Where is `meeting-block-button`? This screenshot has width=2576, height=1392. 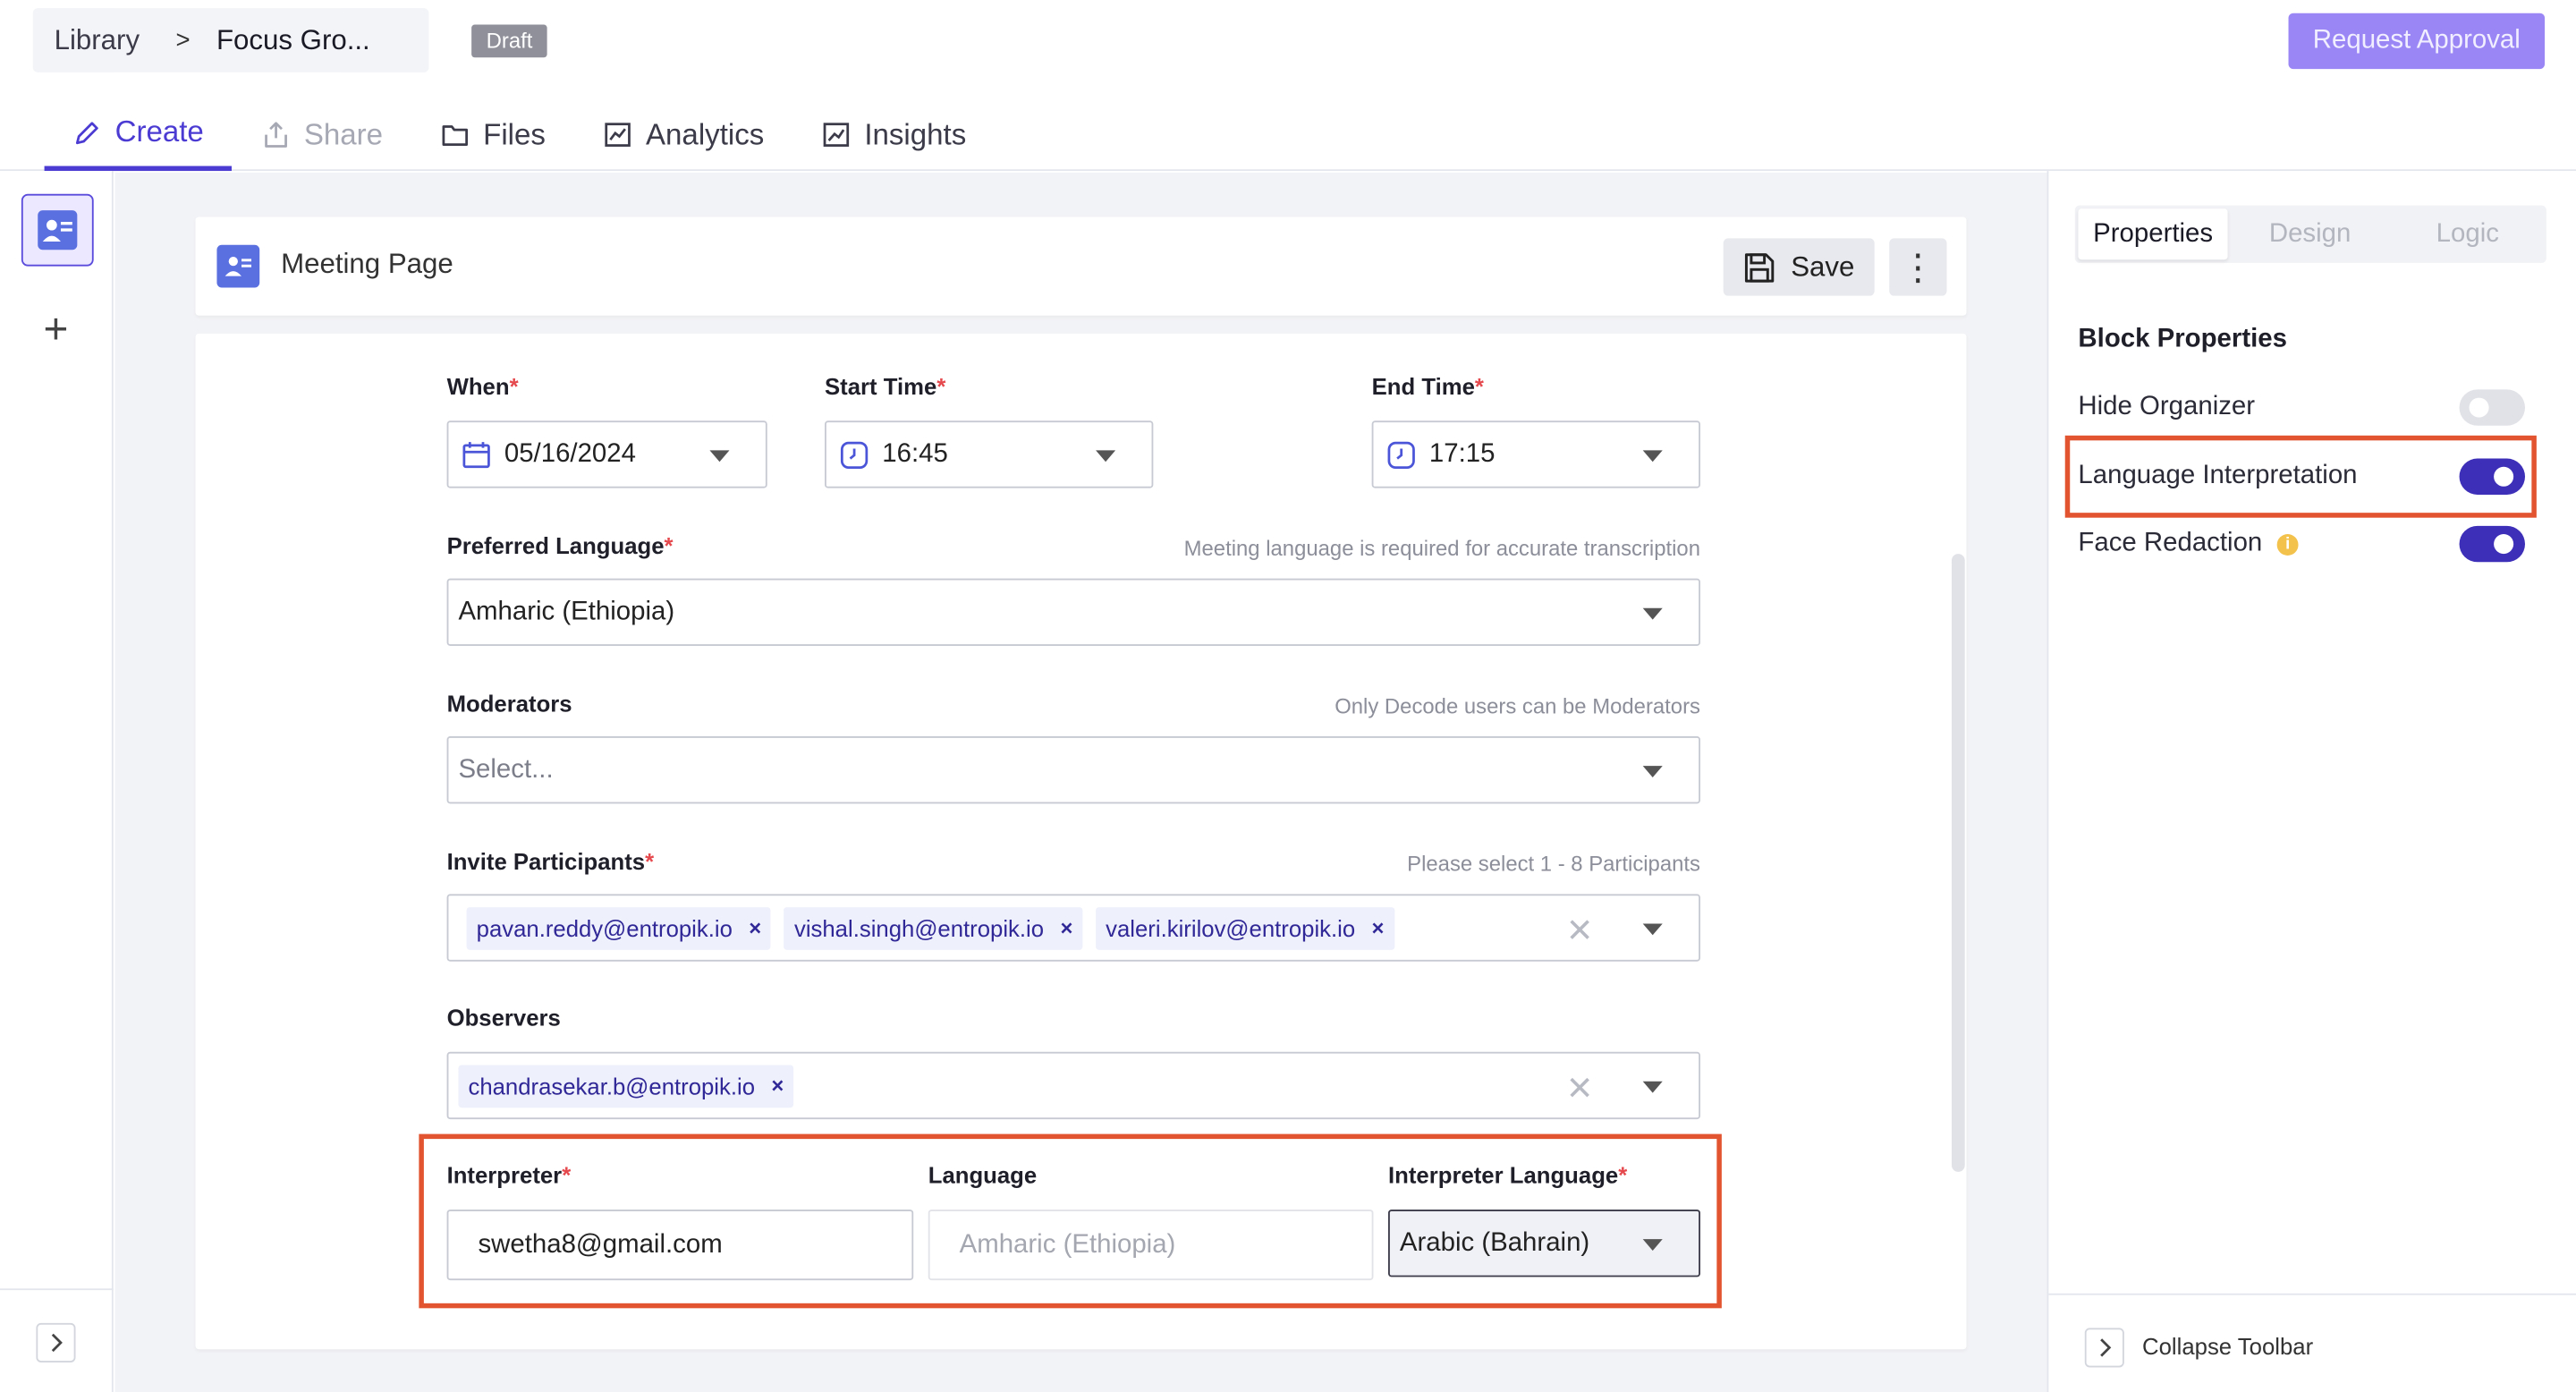 meeting-block-button is located at coordinates (57, 230).